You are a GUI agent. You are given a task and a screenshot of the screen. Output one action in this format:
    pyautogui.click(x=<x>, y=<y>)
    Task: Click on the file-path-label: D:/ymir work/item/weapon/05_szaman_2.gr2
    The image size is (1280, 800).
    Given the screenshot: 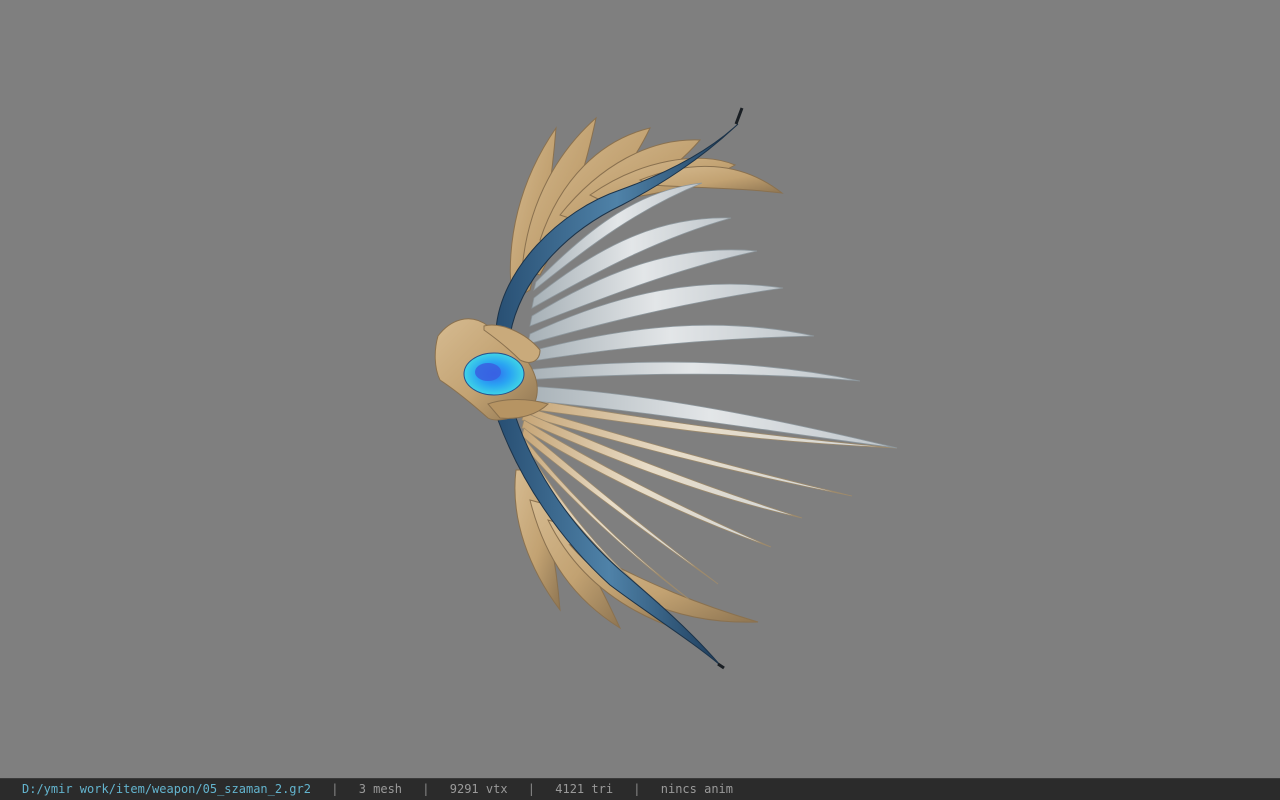 What is the action you would take?
    pyautogui.click(x=166, y=789)
    